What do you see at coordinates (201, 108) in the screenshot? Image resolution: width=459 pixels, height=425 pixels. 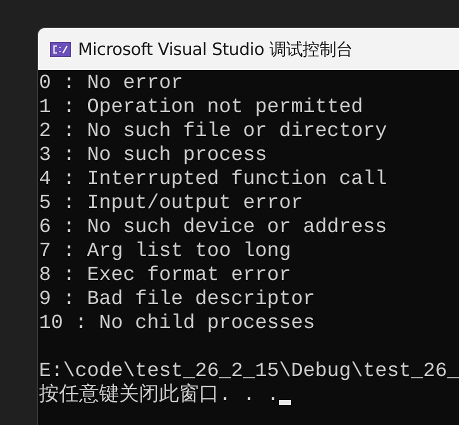 I see `output-line: 1 : Operation not permitted` at bounding box center [201, 108].